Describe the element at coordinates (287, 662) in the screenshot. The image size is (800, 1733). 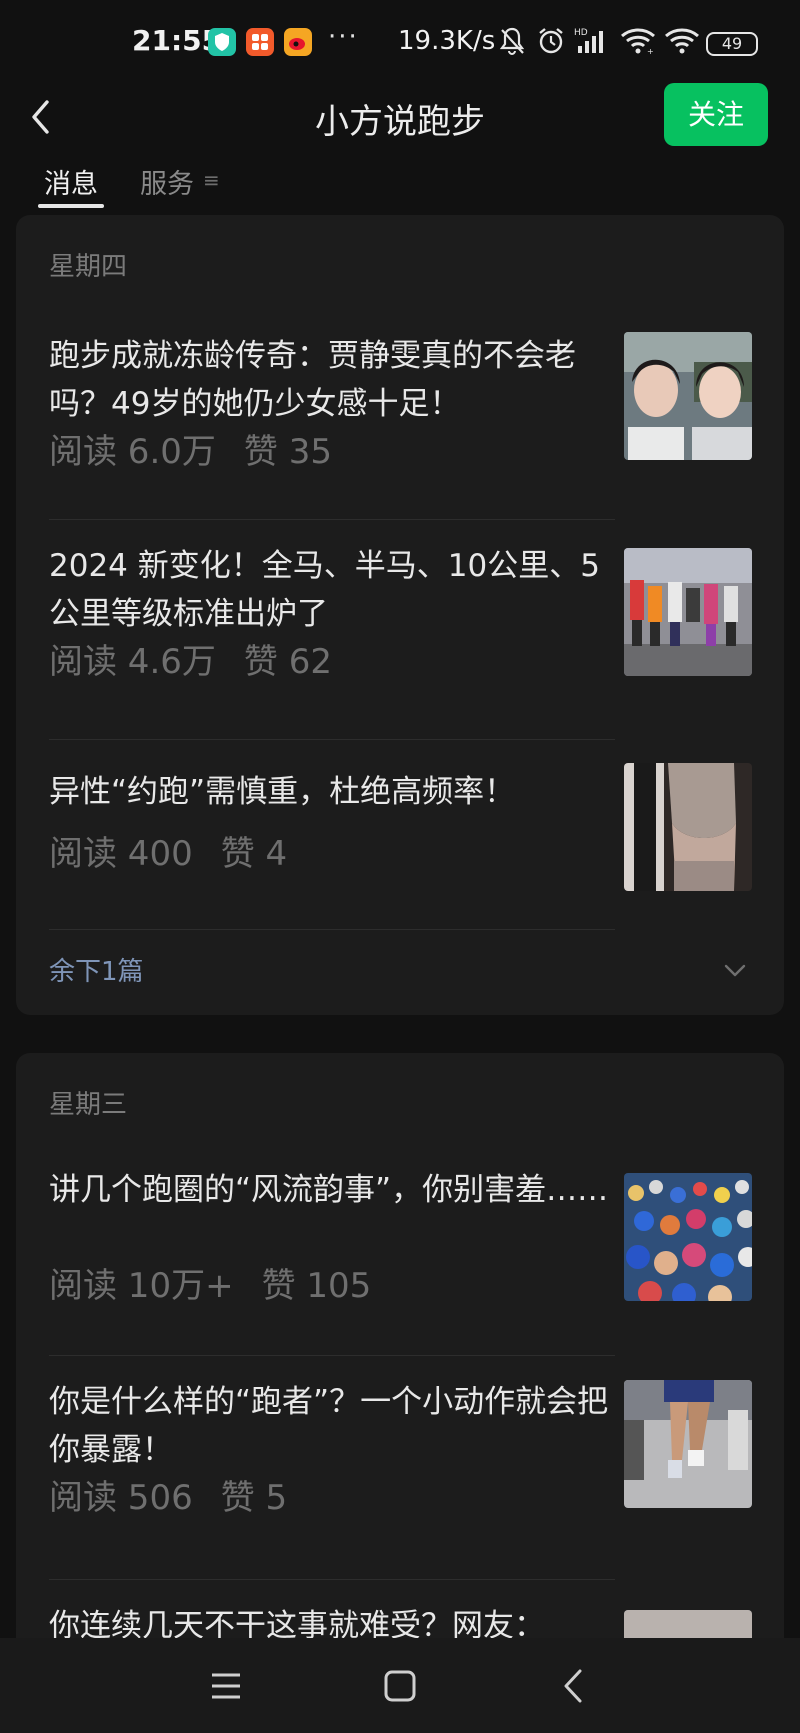
I see `like-count: 赞 62` at that location.